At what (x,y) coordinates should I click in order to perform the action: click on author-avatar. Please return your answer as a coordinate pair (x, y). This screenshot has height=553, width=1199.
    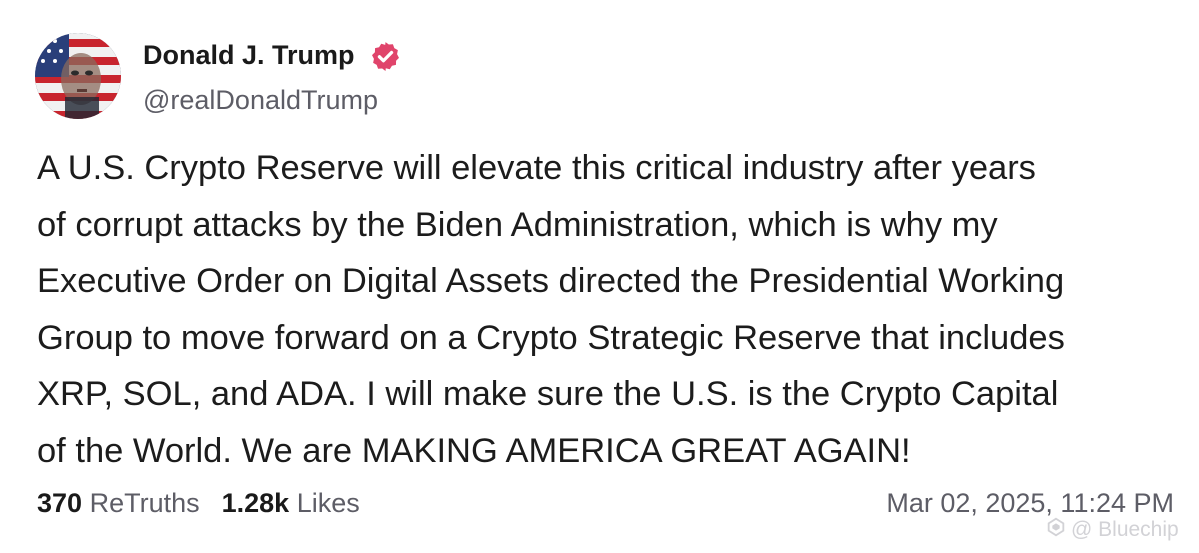
    Looking at the image, I should click on (78, 76).